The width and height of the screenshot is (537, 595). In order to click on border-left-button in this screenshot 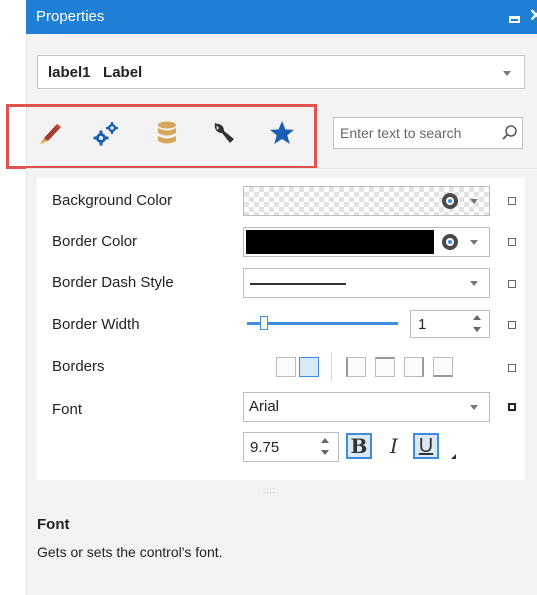, I will do `click(356, 367)`.